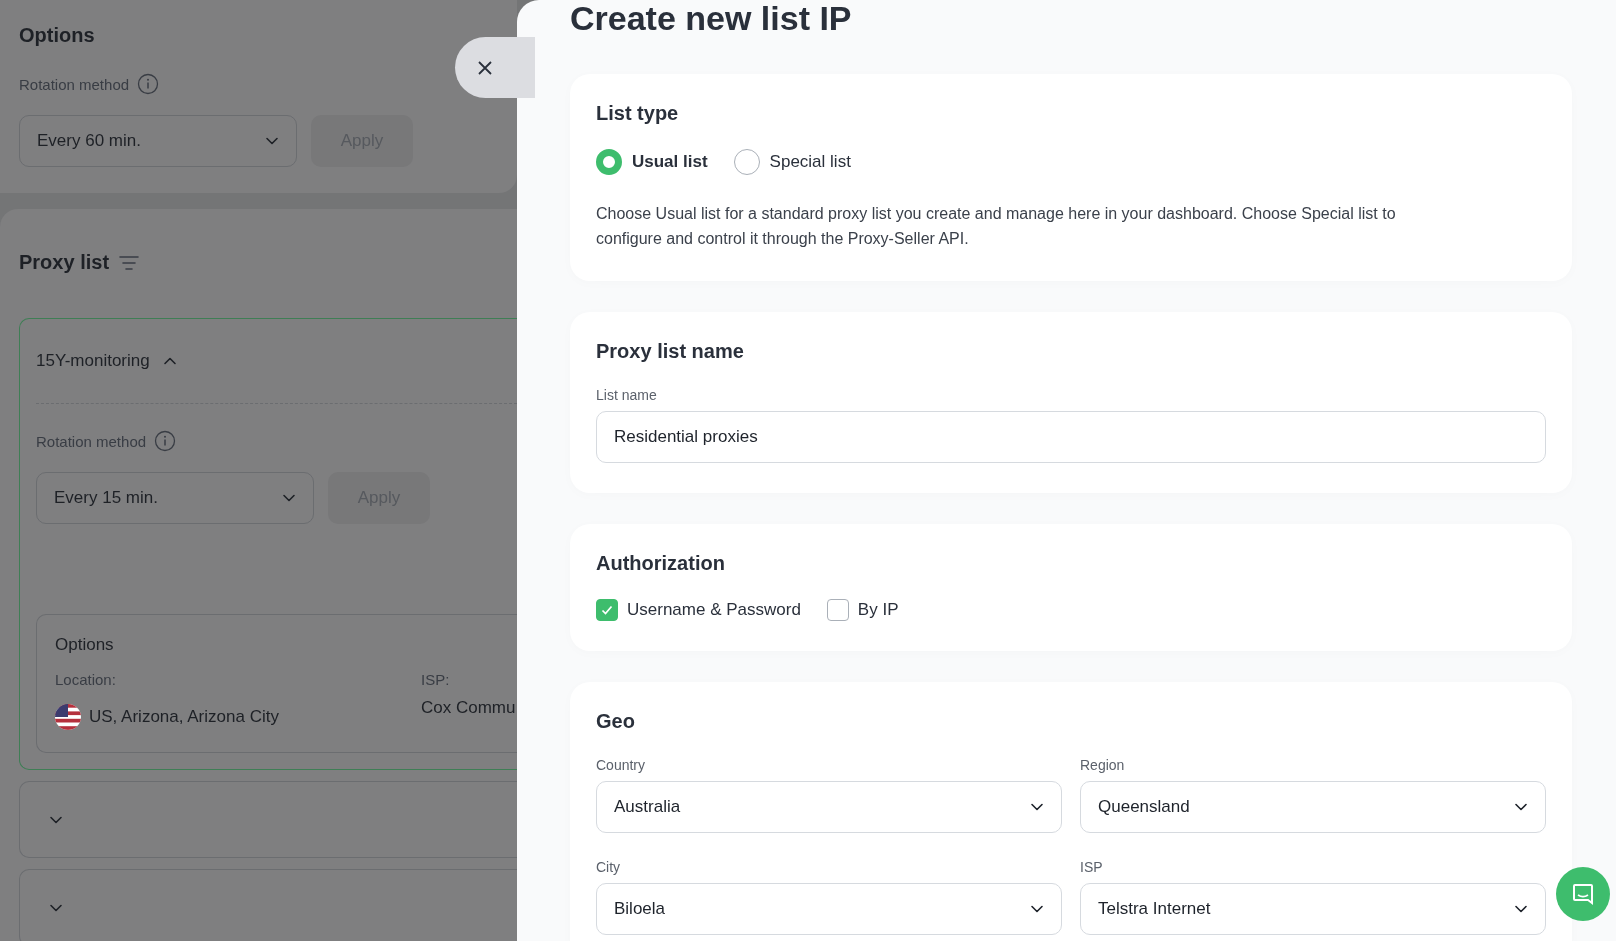 This screenshot has height=941, width=1616. What do you see at coordinates (616, 721) in the screenshot?
I see `card-title: Geo` at bounding box center [616, 721].